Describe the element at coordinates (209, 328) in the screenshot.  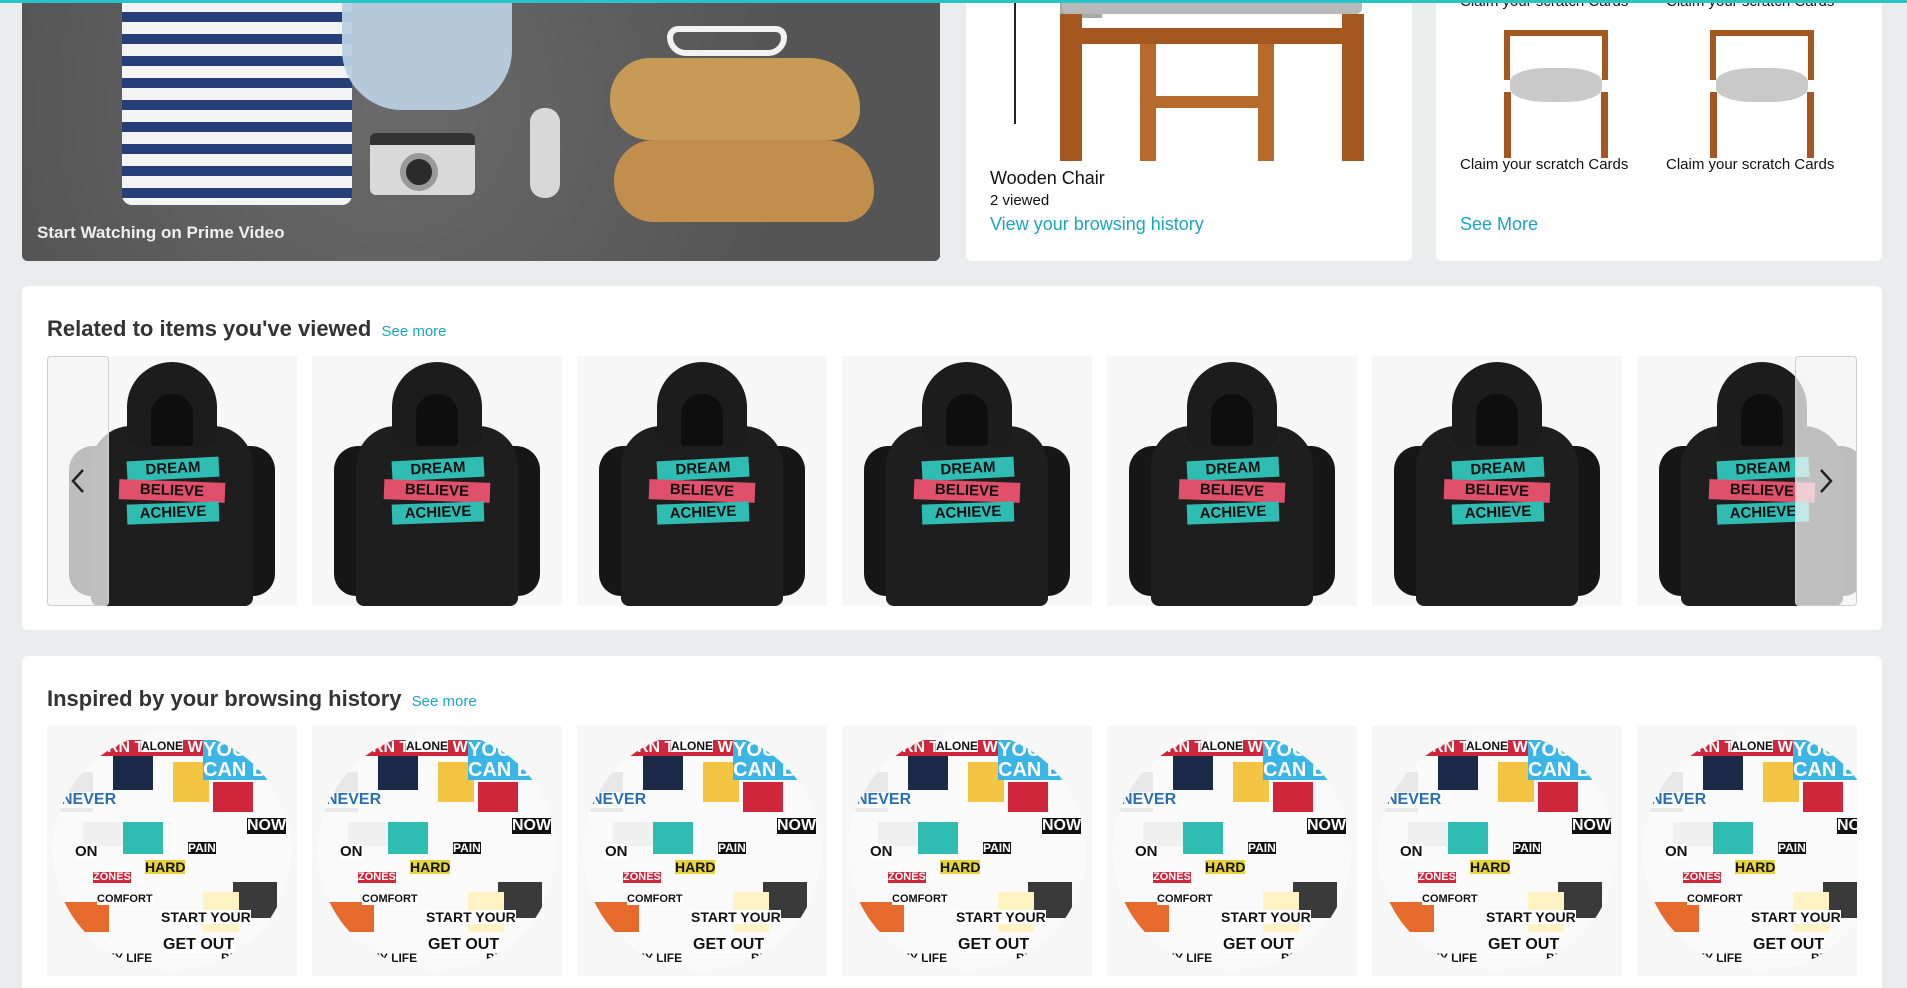
I see `section-title-text: Related to items you've viewed` at that location.